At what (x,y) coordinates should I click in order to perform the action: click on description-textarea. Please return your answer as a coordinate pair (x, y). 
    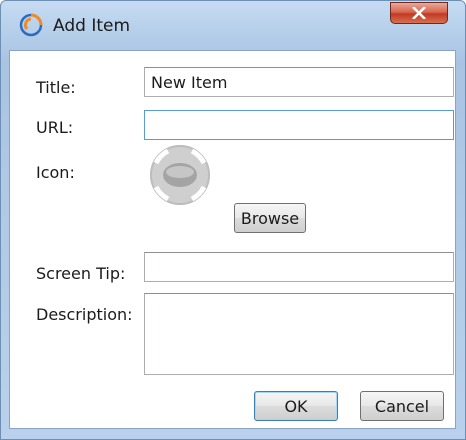
    Looking at the image, I should click on (299, 334).